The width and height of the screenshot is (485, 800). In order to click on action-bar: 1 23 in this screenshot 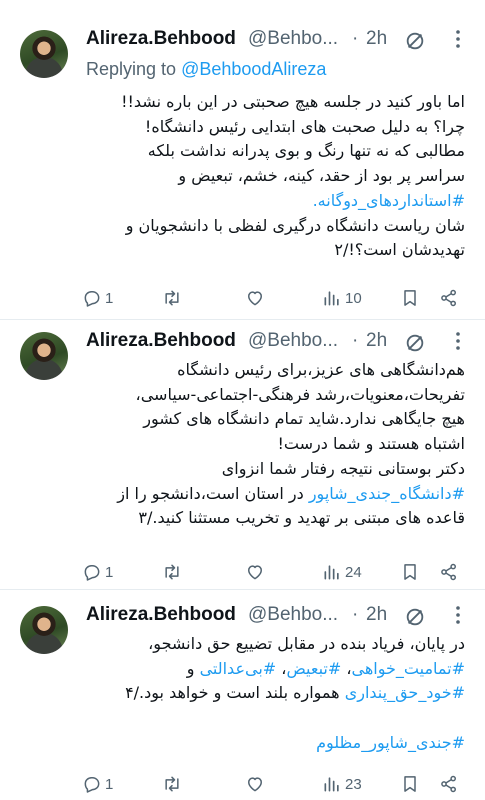, I will do `click(275, 784)`.